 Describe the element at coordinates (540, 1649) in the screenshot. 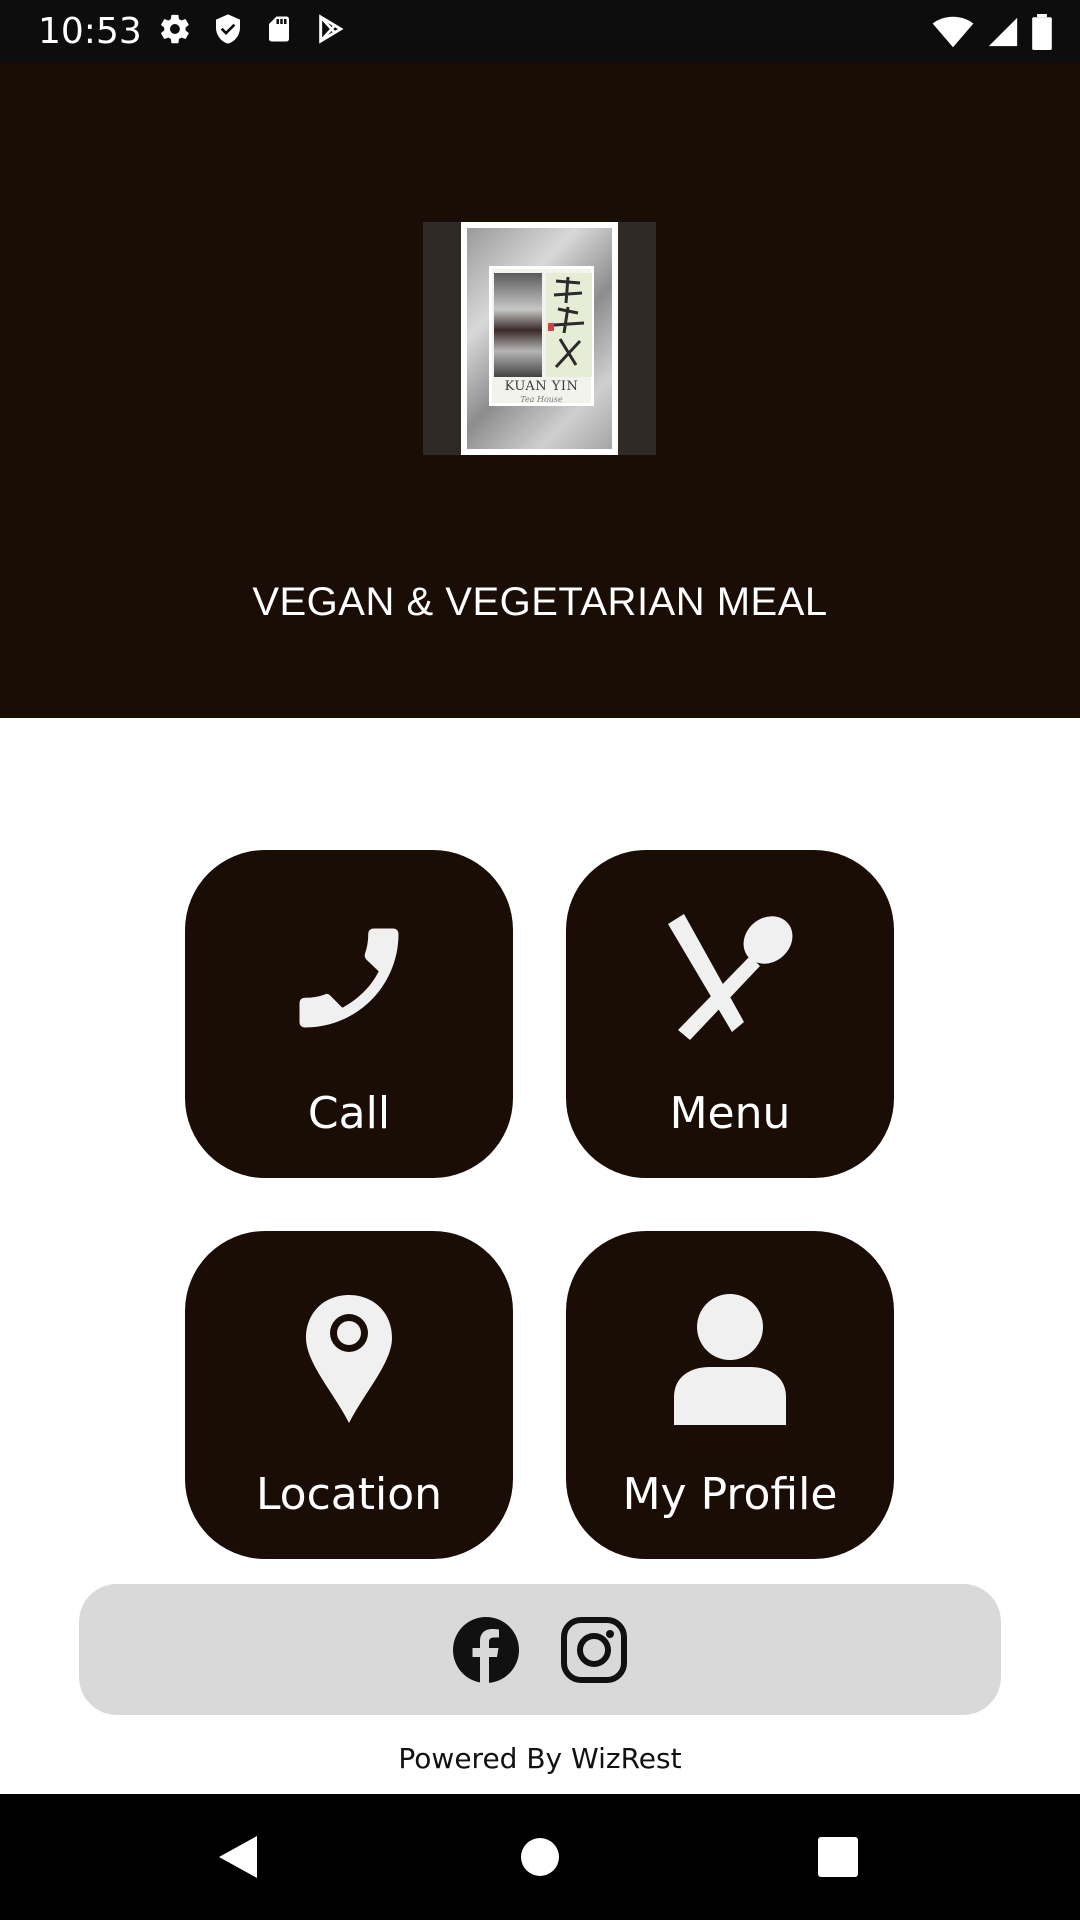

I see `social-links-bar` at that location.